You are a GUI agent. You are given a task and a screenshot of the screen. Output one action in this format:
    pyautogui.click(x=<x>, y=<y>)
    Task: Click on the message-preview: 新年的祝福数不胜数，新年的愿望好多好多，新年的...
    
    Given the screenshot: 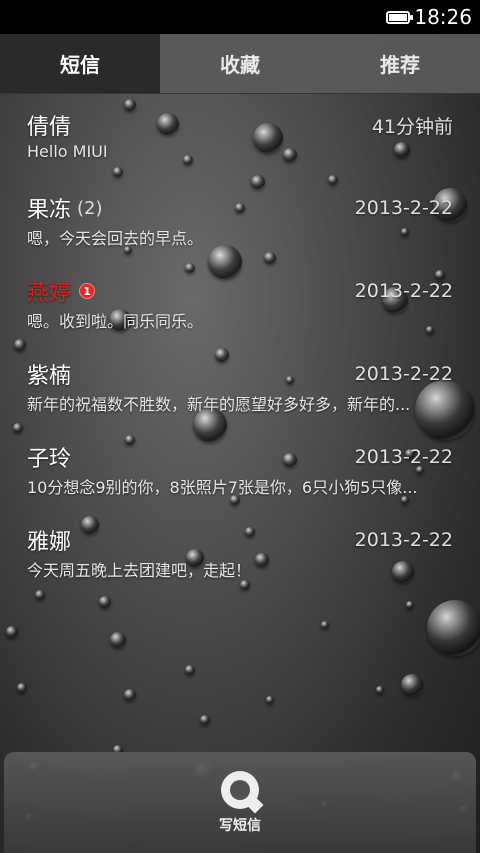 What is the action you would take?
    pyautogui.click(x=219, y=404)
    